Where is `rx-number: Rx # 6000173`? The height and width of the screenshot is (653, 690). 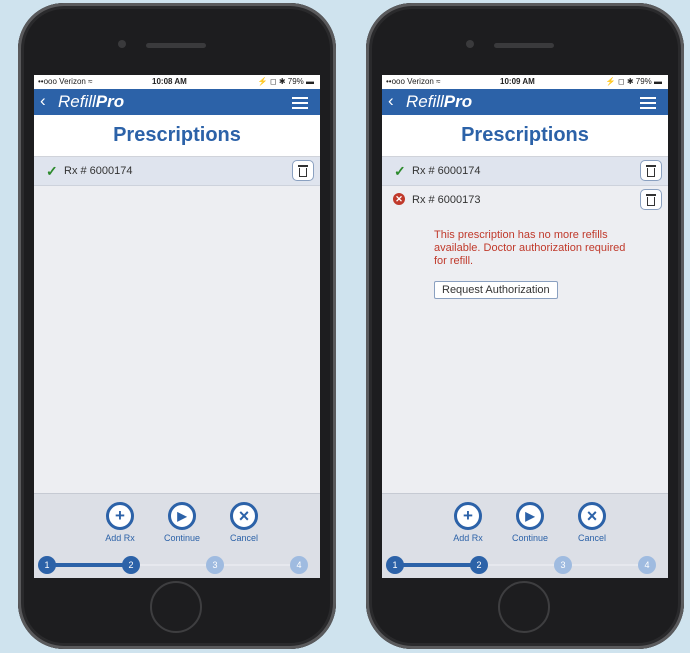 rx-number: Rx # 6000173 is located at coordinates (446, 200).